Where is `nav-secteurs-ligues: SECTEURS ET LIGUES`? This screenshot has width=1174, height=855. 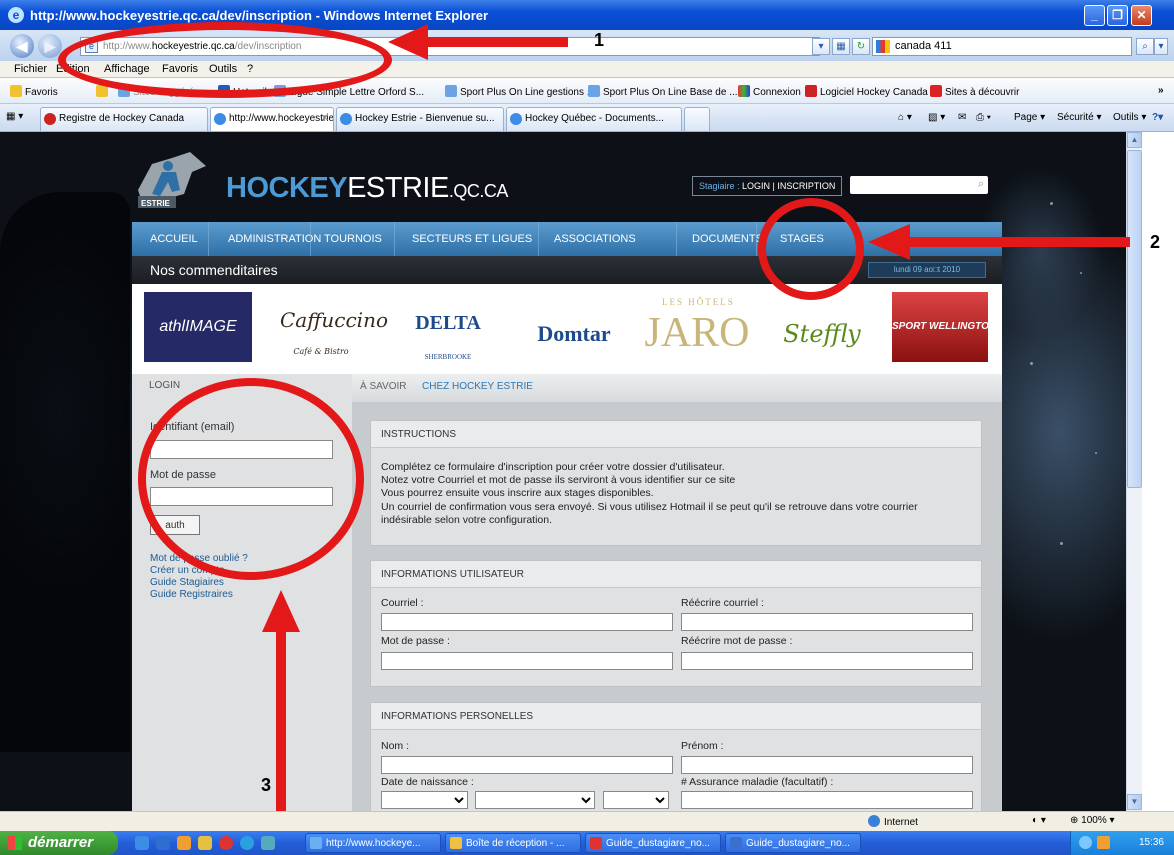 nav-secteurs-ligues: SECTEURS ET LIGUES is located at coordinates (472, 239).